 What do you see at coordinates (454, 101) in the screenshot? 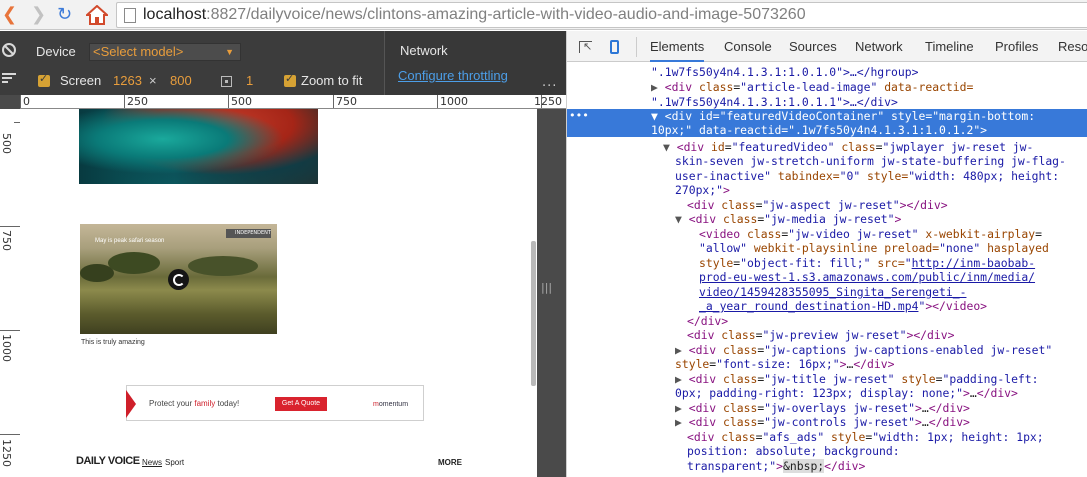
I see `ruler-h-label: 1000` at bounding box center [454, 101].